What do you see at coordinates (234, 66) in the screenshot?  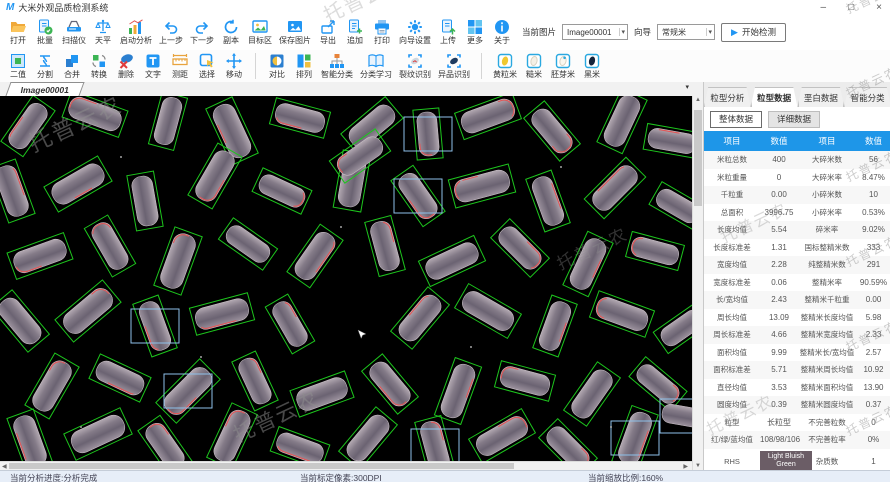 I see `toolbar-button-move: 移动` at bounding box center [234, 66].